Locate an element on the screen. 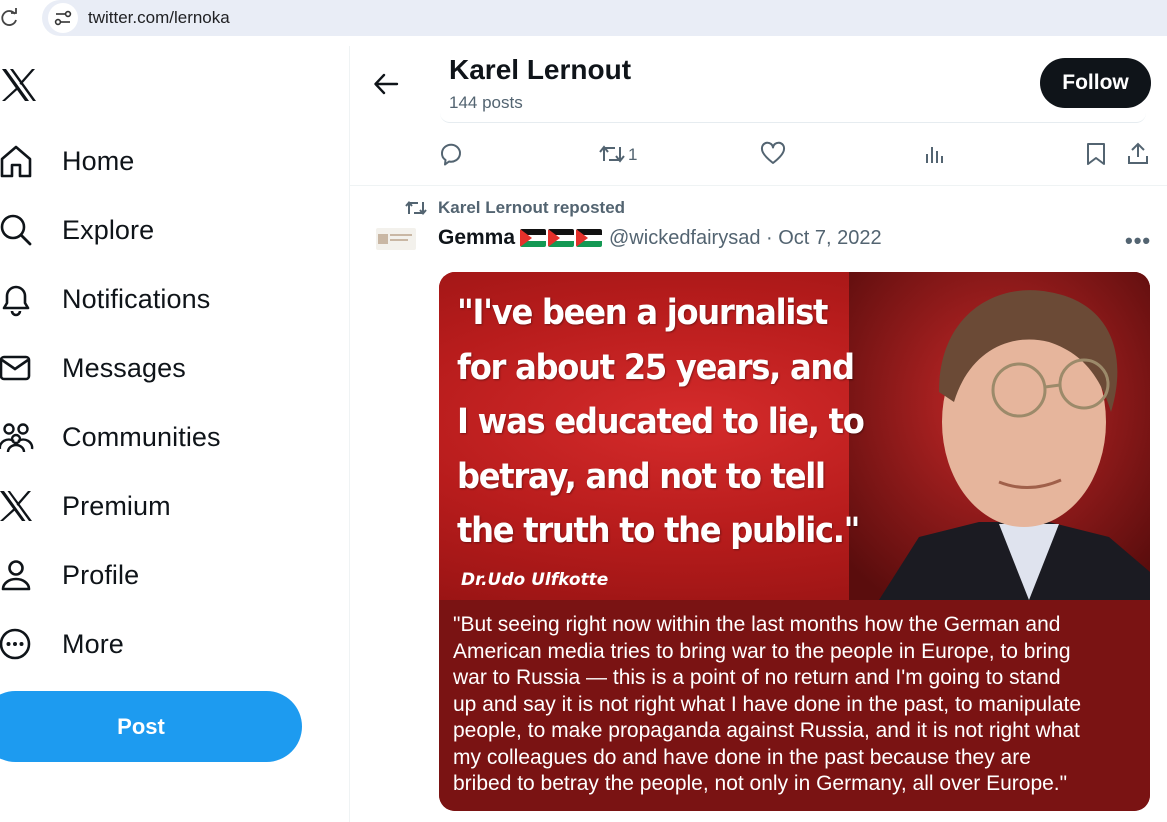 This screenshot has width=1167, height=822. quote-line: I was educated to lie, to is located at coordinates (661, 422).